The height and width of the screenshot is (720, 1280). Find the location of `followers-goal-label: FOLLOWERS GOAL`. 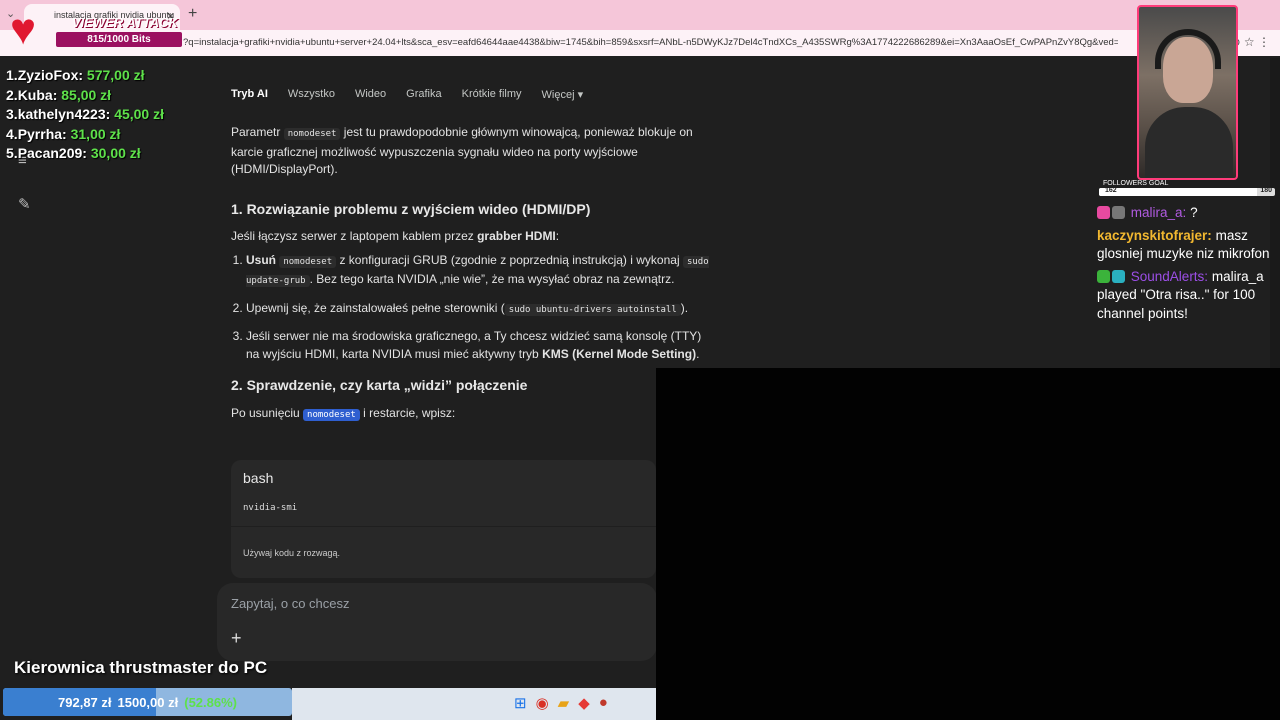

followers-goal-label: FOLLOWERS GOAL is located at coordinates (1136, 183).